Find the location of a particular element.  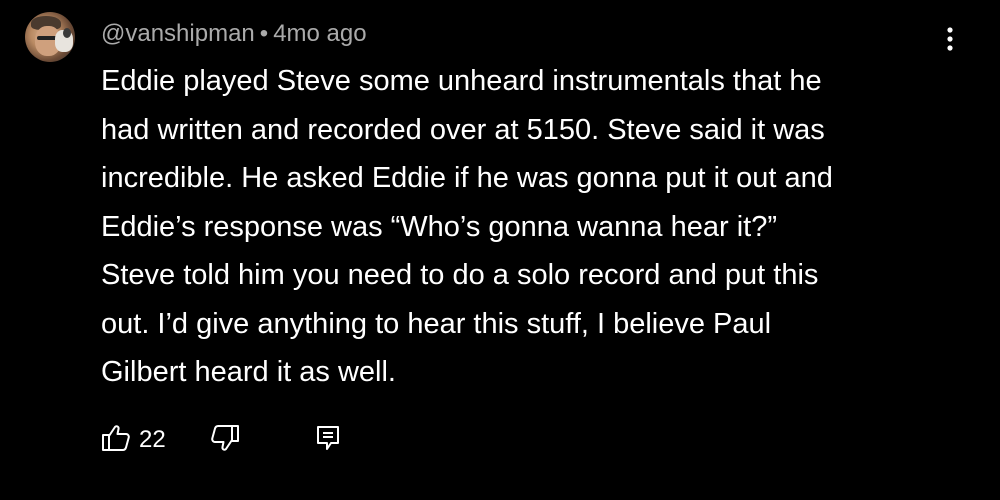

author-name: @vanshipman is located at coordinates (178, 33).